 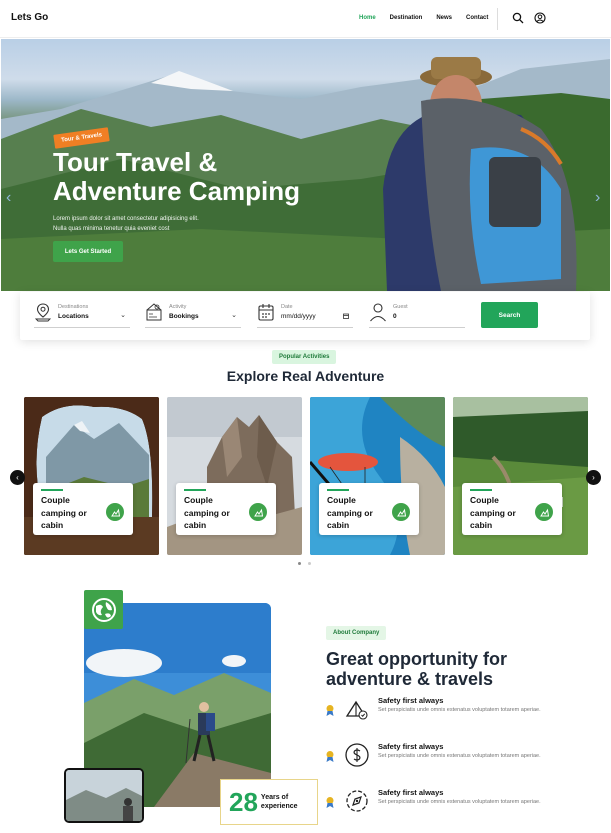 I want to click on guest-value: 0, so click(x=395, y=316).